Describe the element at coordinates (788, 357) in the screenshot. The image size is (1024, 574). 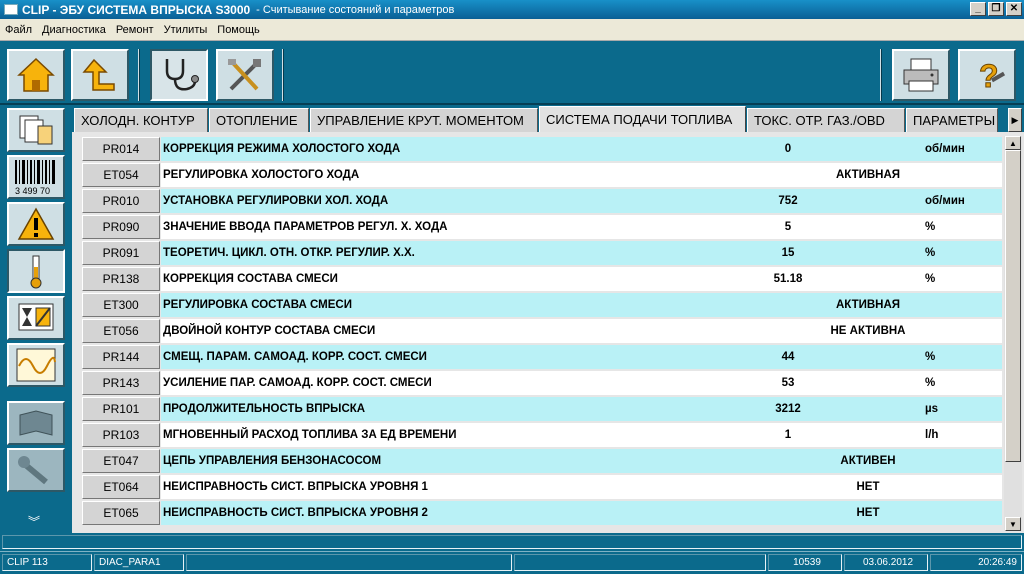
I see `parameter-value: 44` at that location.